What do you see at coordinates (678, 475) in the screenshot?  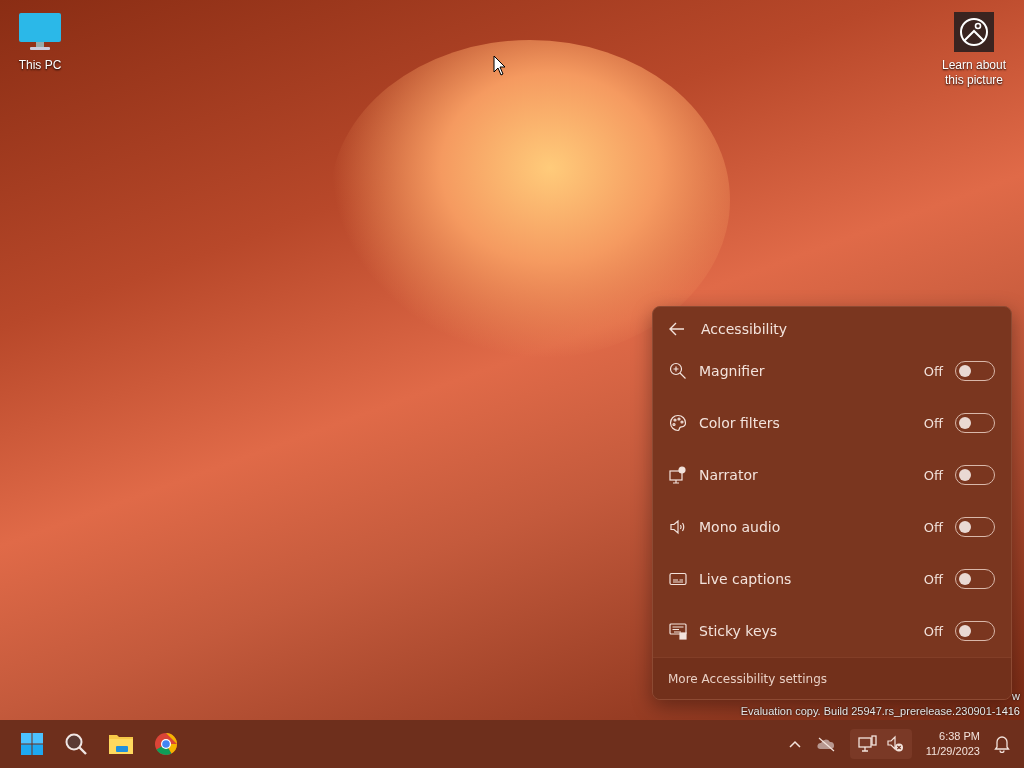 I see `narrator-icon` at bounding box center [678, 475].